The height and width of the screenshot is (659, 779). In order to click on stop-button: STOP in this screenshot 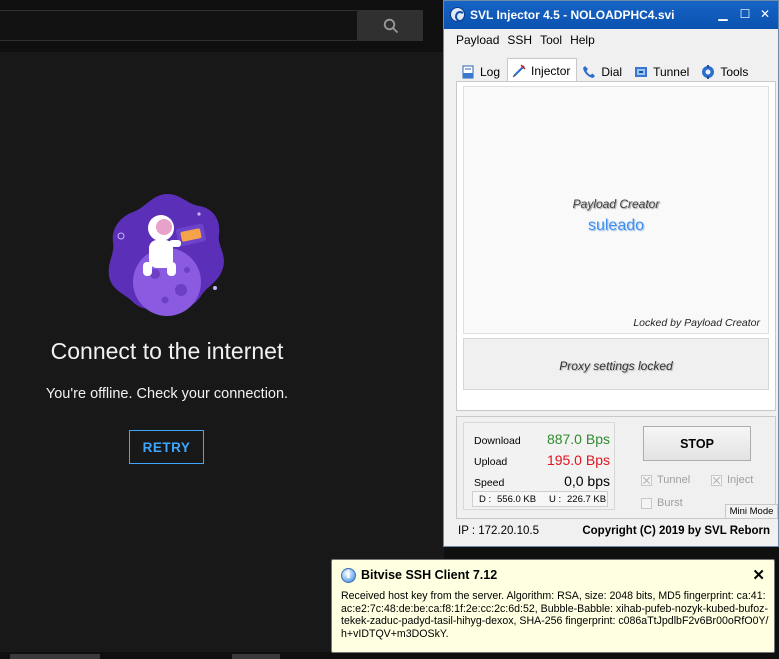, I will do `click(697, 443)`.